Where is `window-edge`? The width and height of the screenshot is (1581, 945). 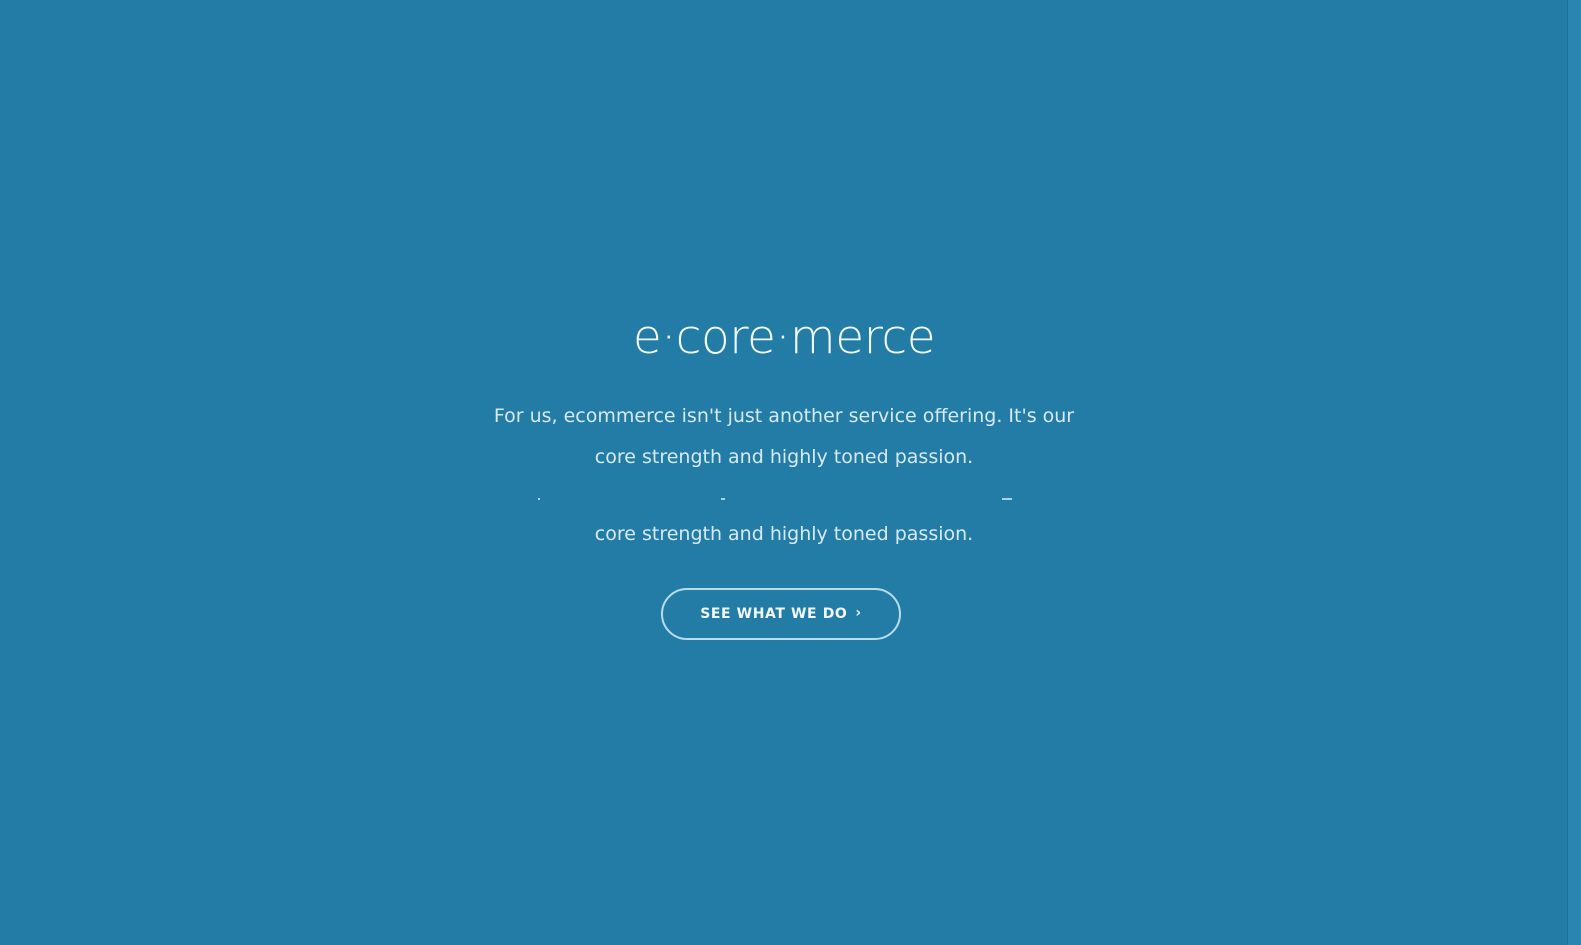 window-edge is located at coordinates (1574, 472).